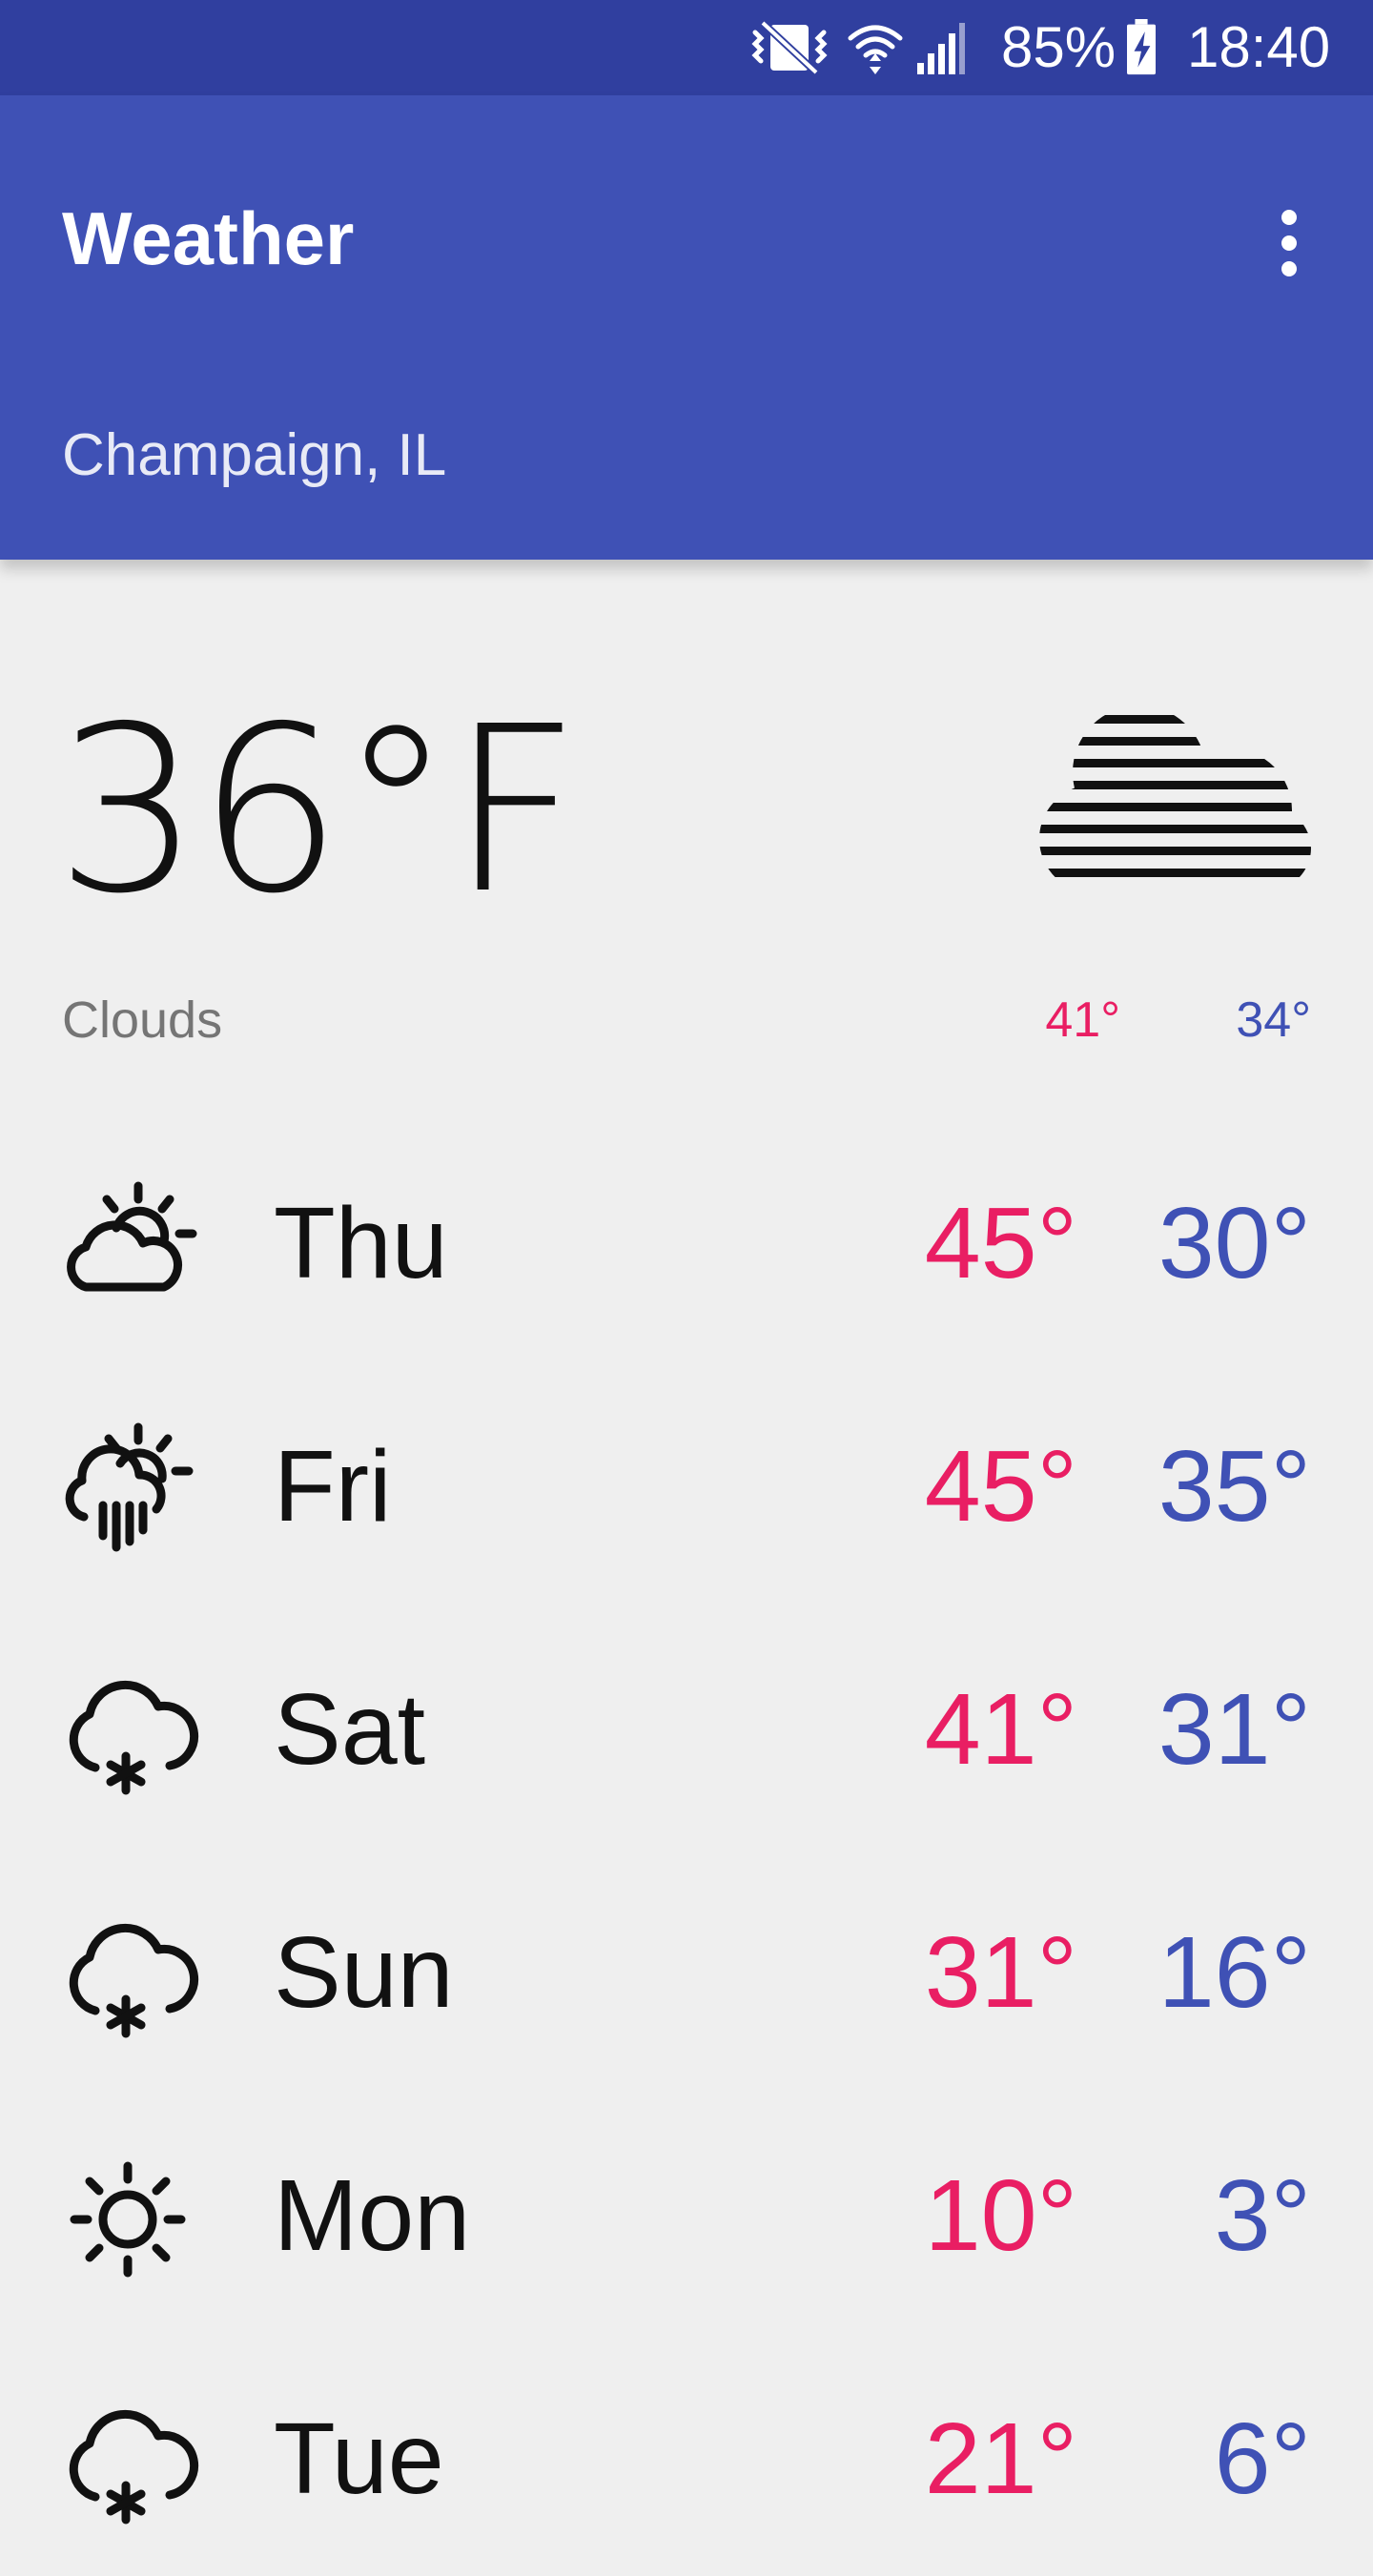 The height and width of the screenshot is (2576, 1373). What do you see at coordinates (1082, 1020) in the screenshot?
I see `current-high-temp: 41°` at bounding box center [1082, 1020].